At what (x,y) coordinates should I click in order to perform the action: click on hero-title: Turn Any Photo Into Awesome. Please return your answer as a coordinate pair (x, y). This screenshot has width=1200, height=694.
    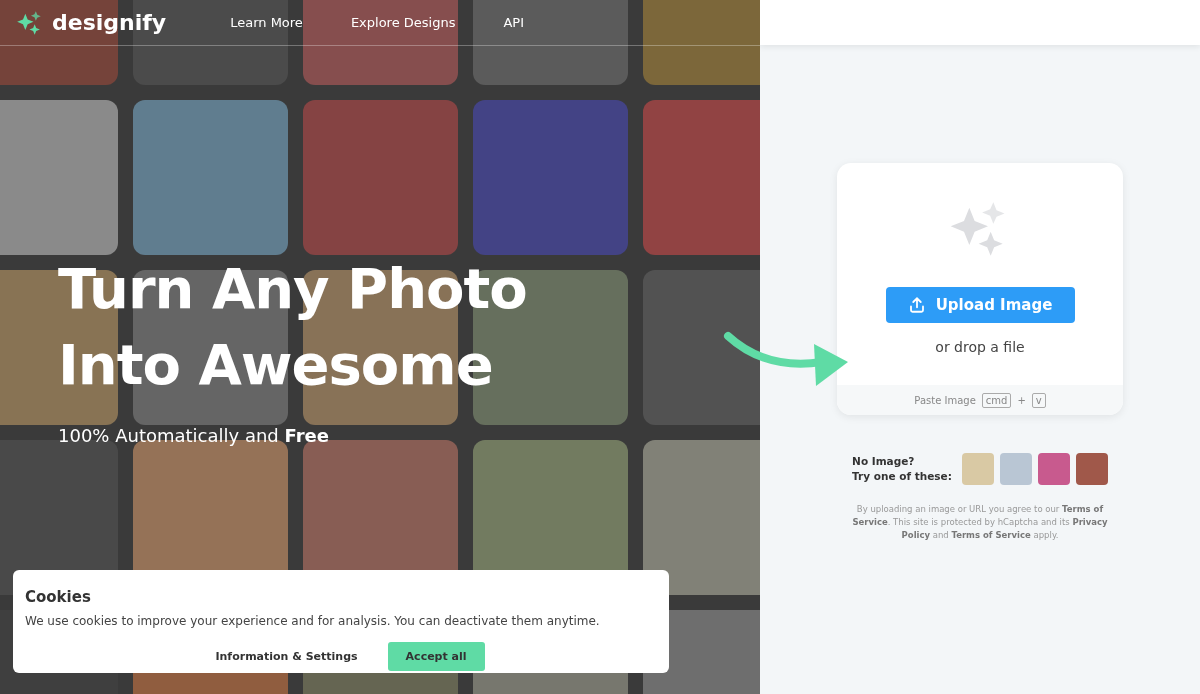
    Looking at the image, I should click on (292, 327).